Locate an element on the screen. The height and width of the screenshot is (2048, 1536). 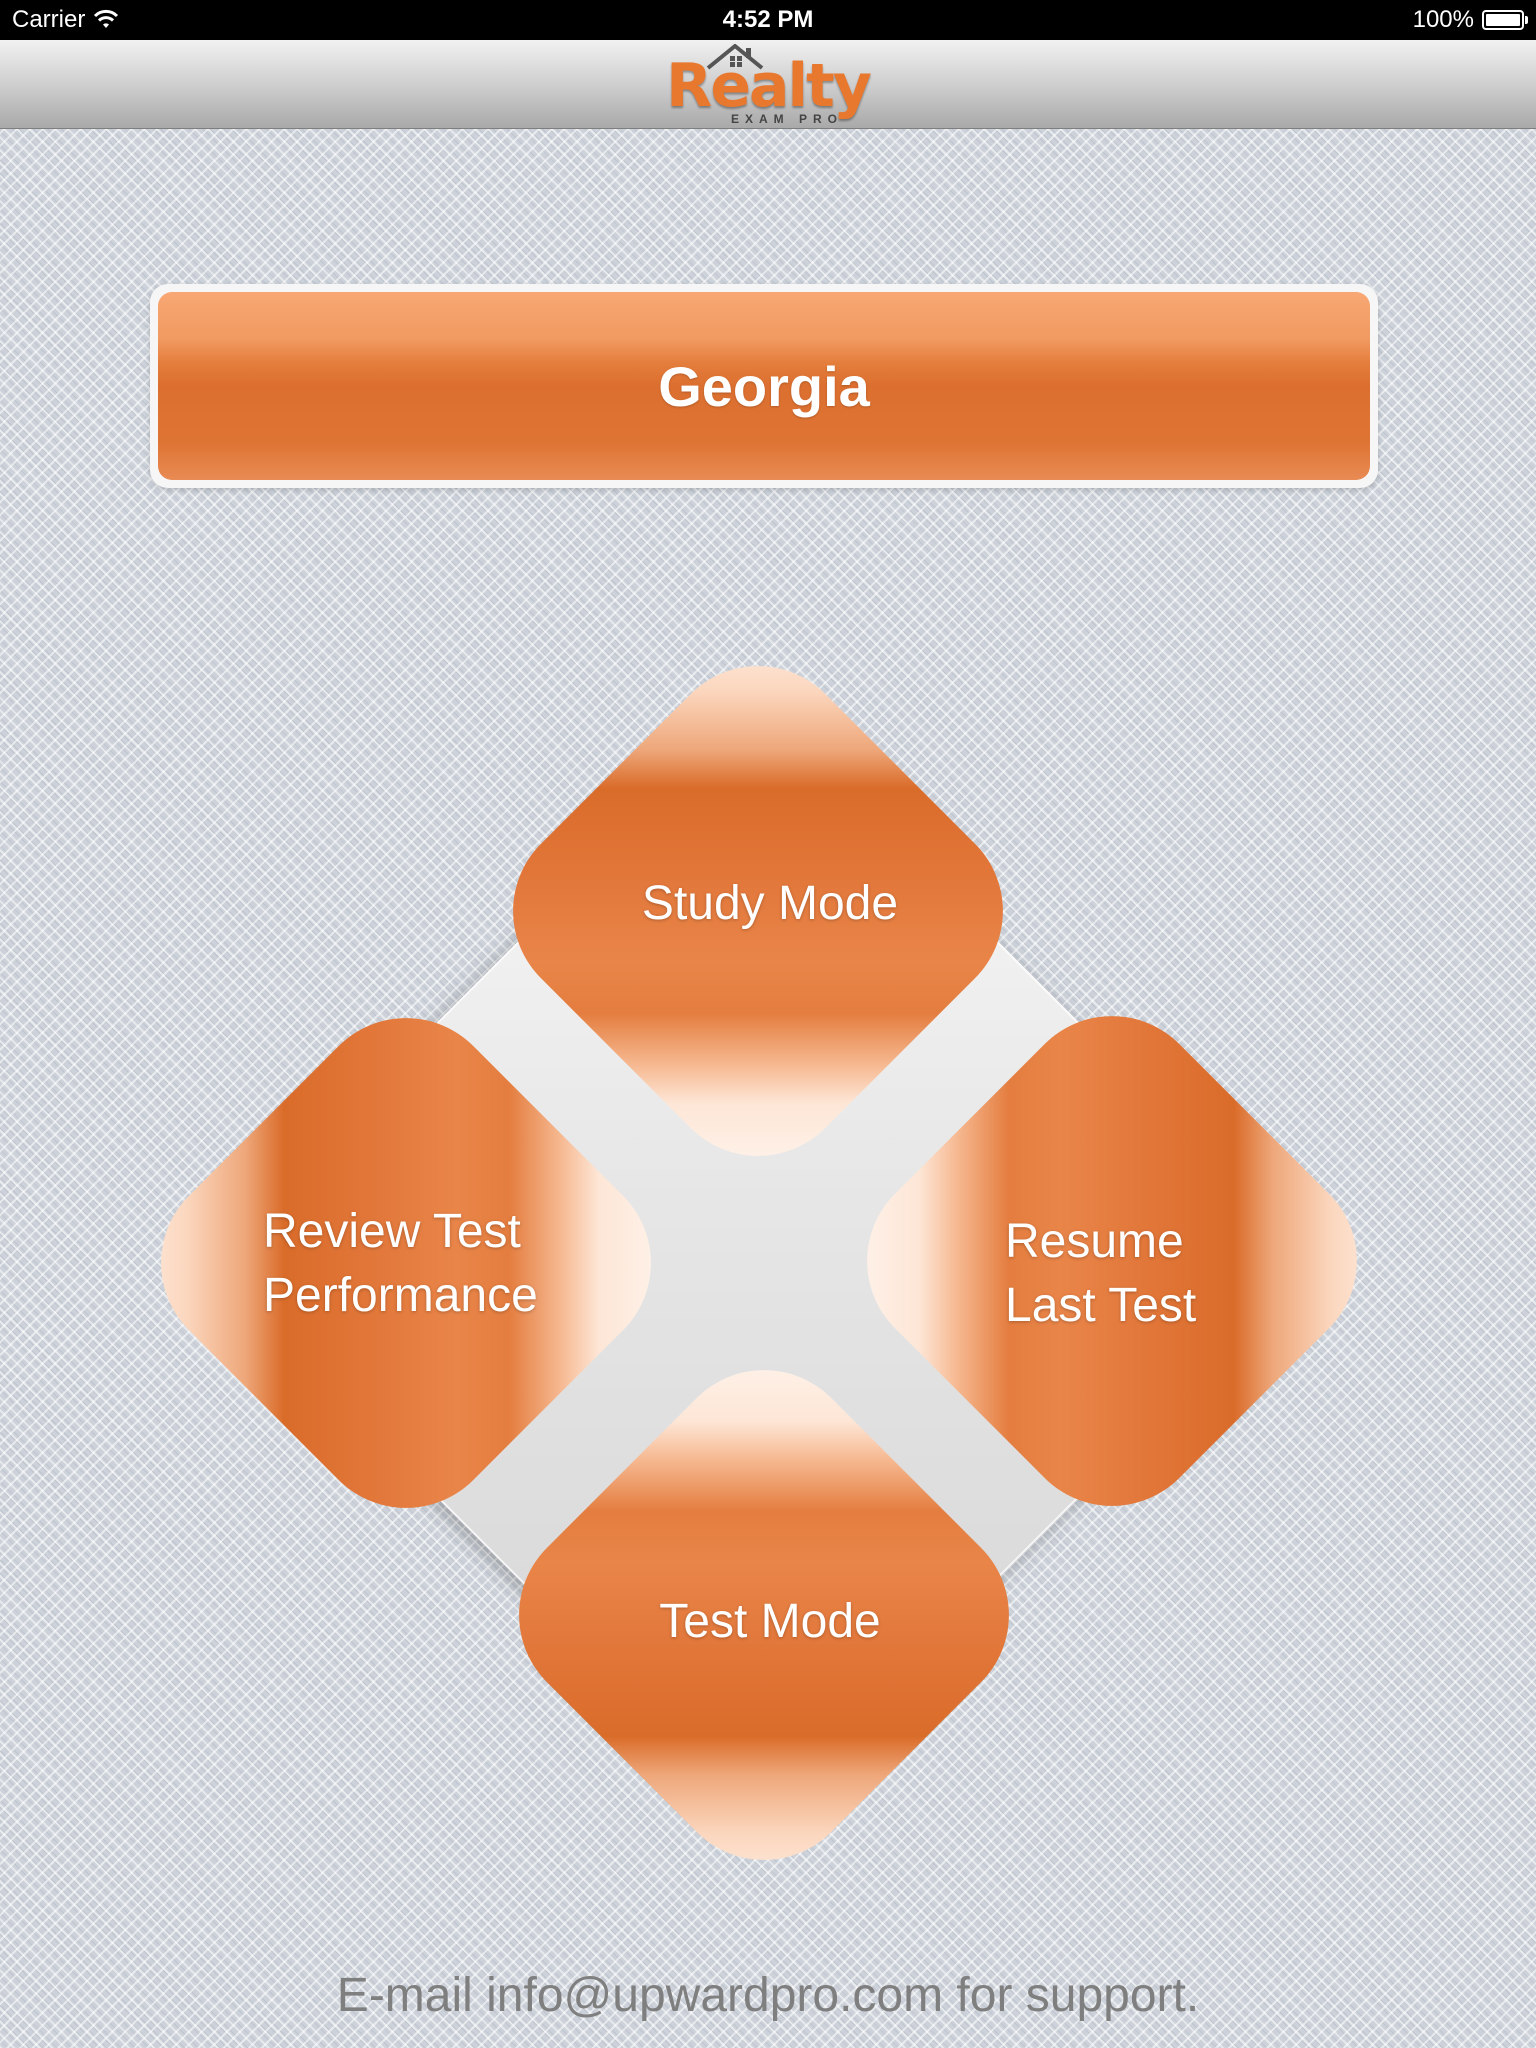
state-label: Georgia is located at coordinates (764, 386).